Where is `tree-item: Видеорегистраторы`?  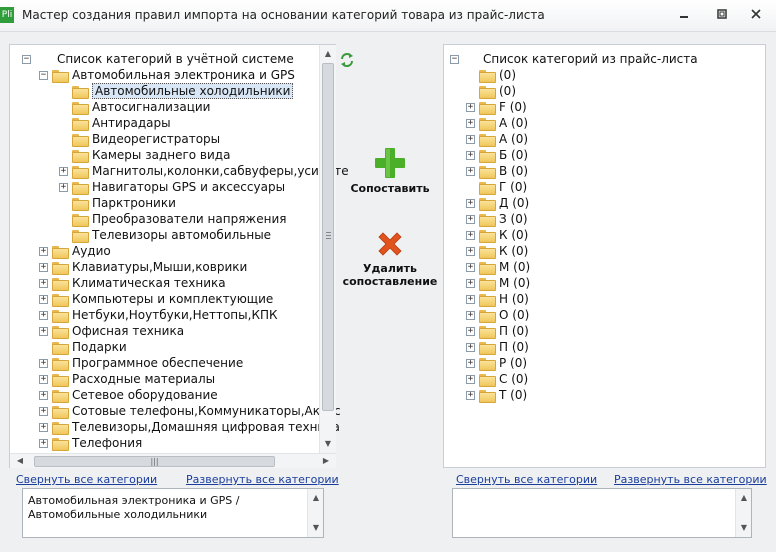
tree-item: Видеорегистраторы is located at coordinates (139, 139).